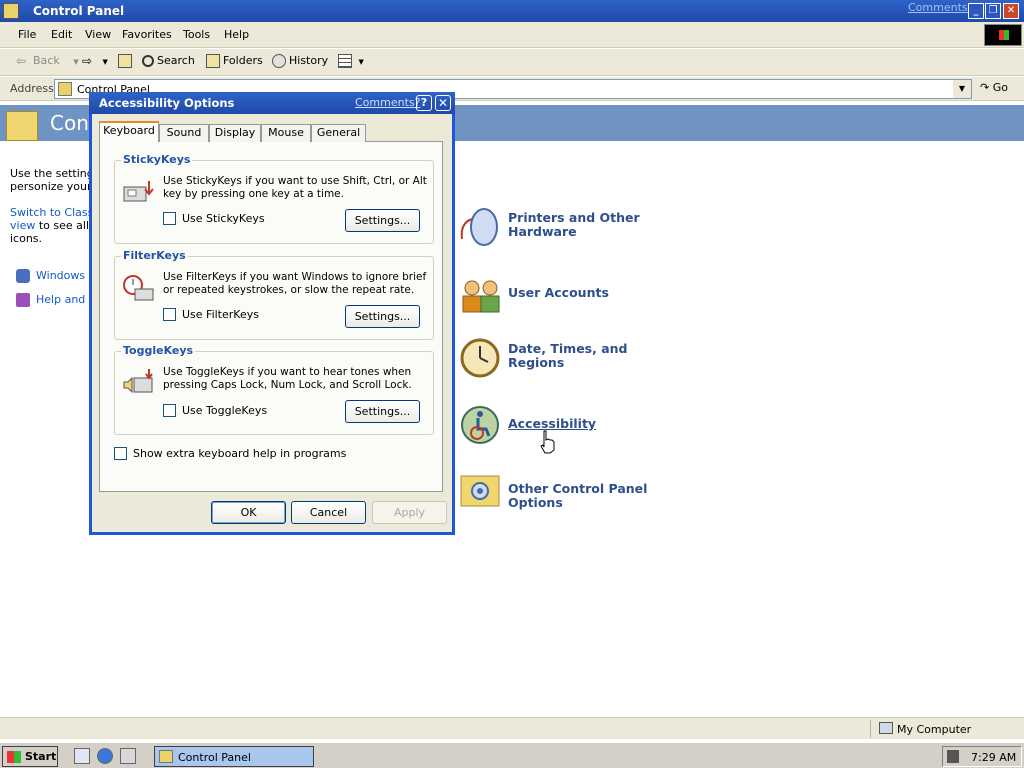 The height and width of the screenshot is (768, 1024). What do you see at coordinates (22, 225) in the screenshot?
I see `switch-classic-view-link: view` at bounding box center [22, 225].